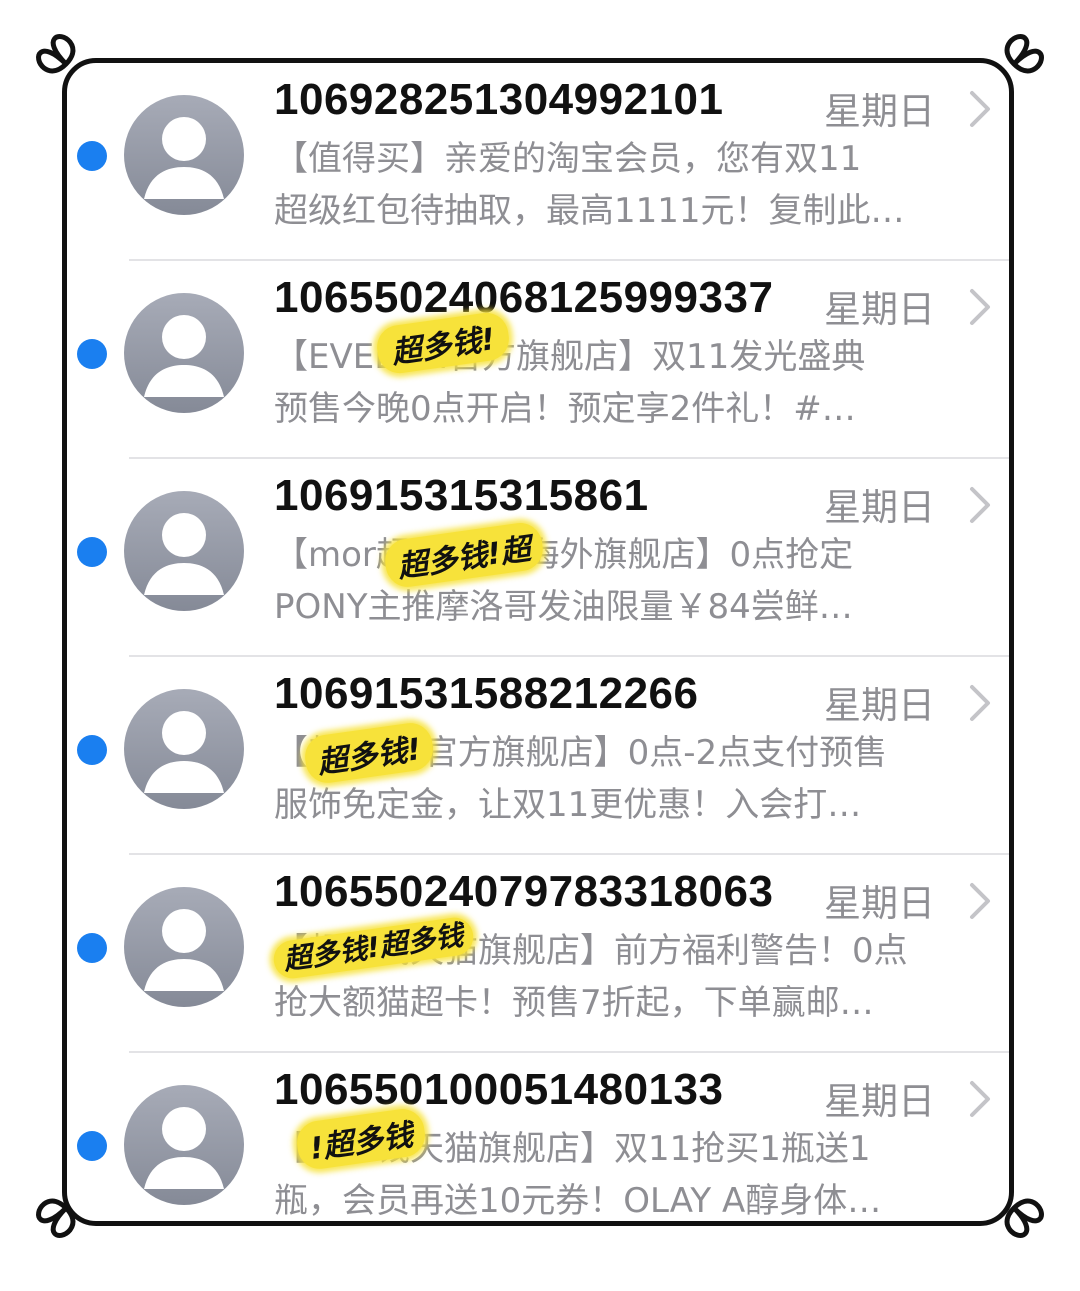 Image resolution: width=1080 pixels, height=1291 pixels. Describe the element at coordinates (486, 693) in the screenshot. I see `sender-number: 10691531588212266` at that location.